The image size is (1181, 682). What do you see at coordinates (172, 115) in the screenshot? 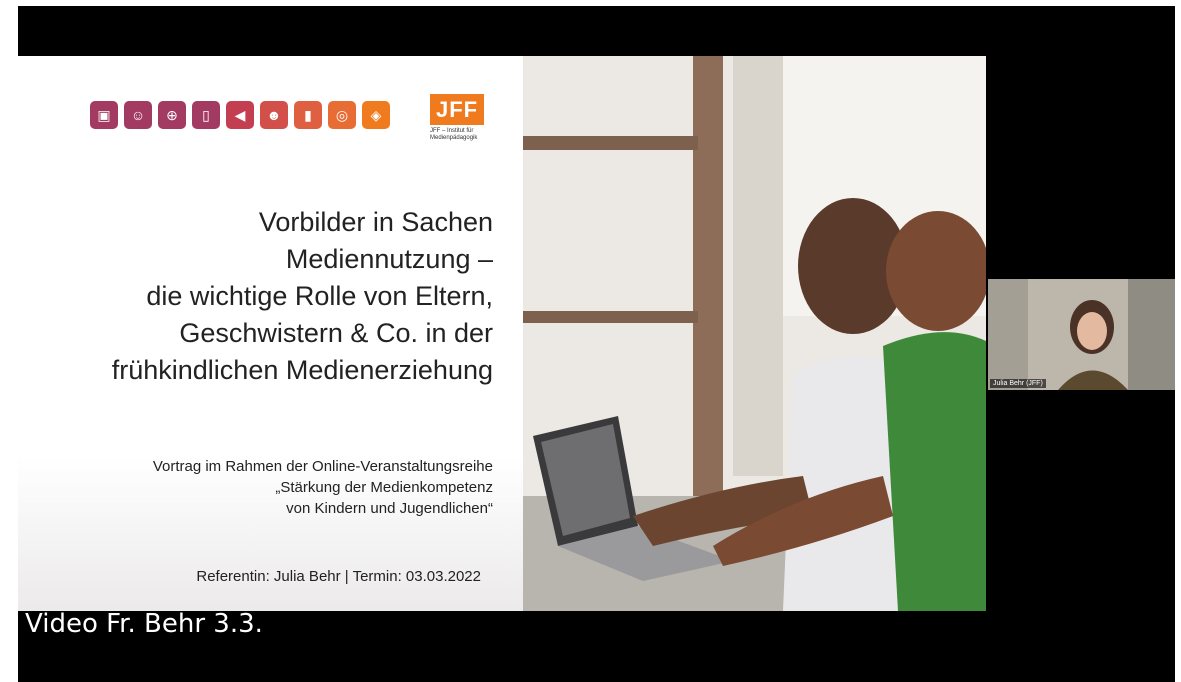
I see `gamepad-icon: ⊕` at bounding box center [172, 115].